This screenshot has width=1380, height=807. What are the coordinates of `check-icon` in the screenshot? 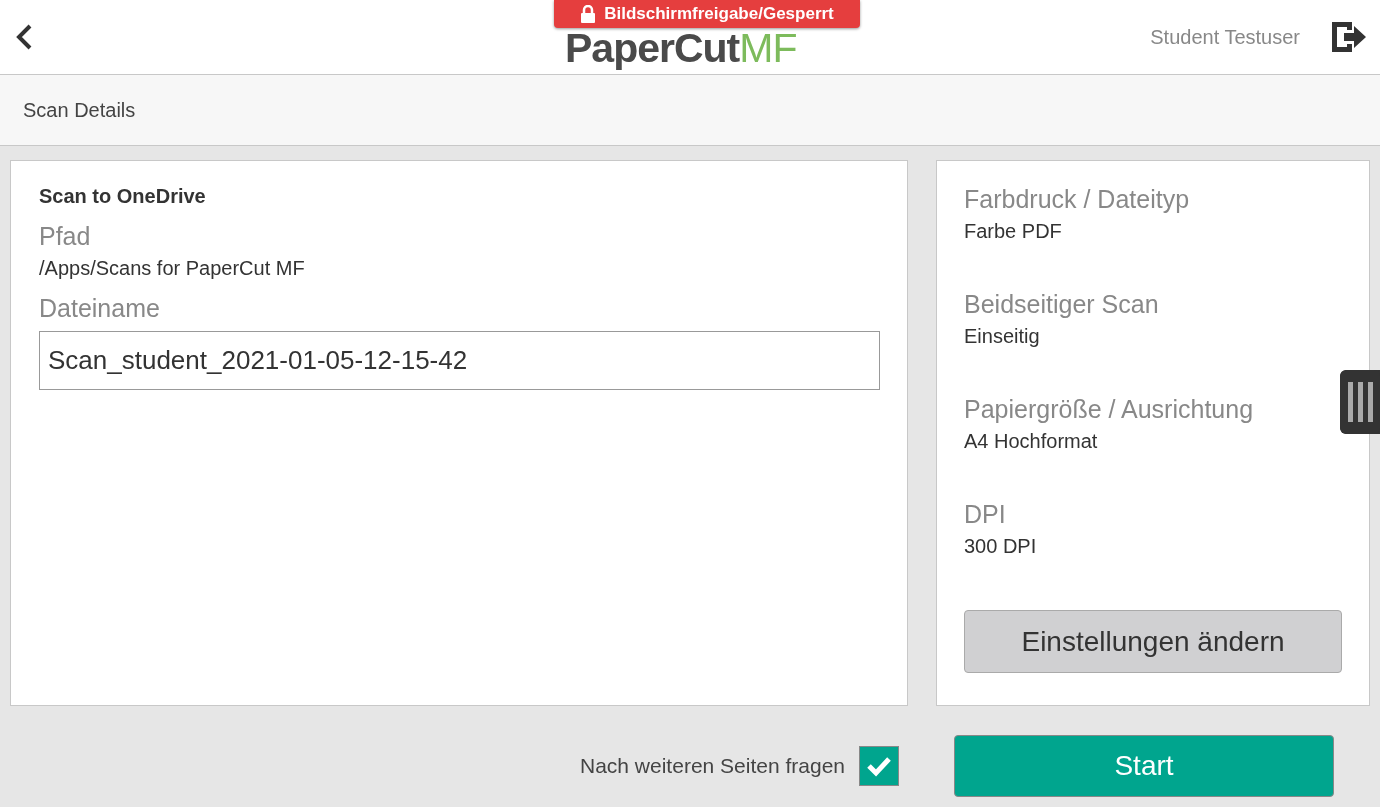 It's located at (879, 766).